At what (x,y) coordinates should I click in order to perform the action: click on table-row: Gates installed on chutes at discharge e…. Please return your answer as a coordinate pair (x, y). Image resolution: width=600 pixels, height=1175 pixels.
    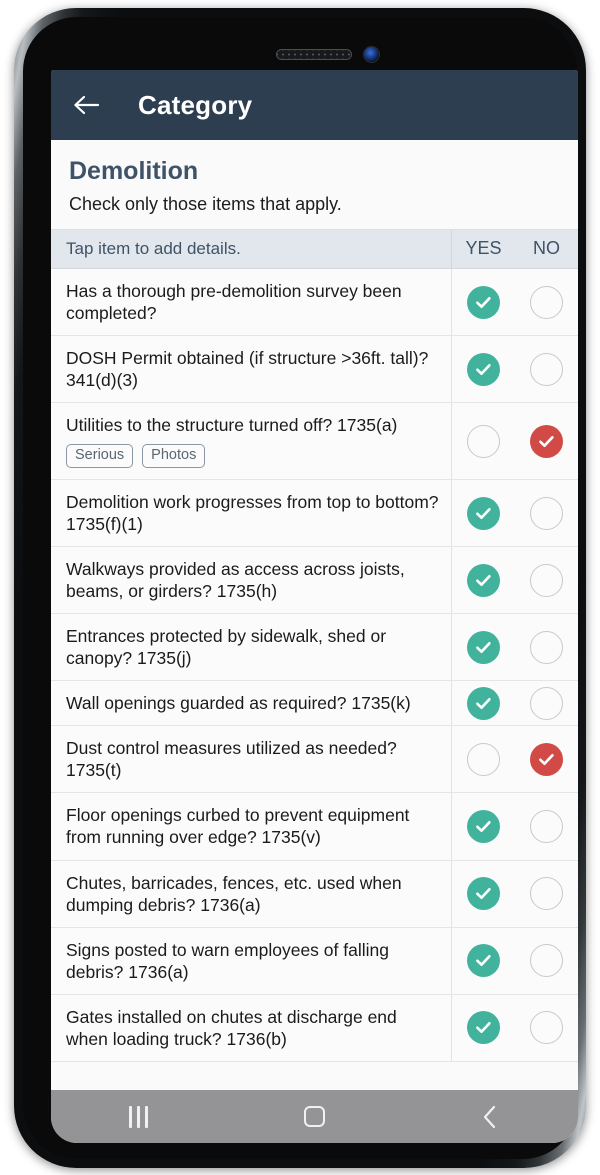
    Looking at the image, I should click on (314, 1028).